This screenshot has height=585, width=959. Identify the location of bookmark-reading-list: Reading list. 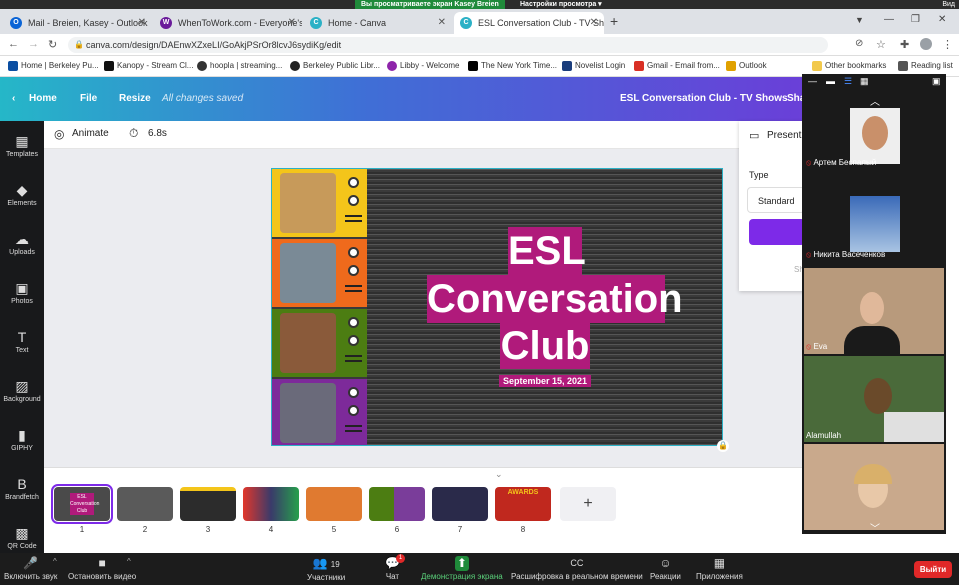
(925, 66).